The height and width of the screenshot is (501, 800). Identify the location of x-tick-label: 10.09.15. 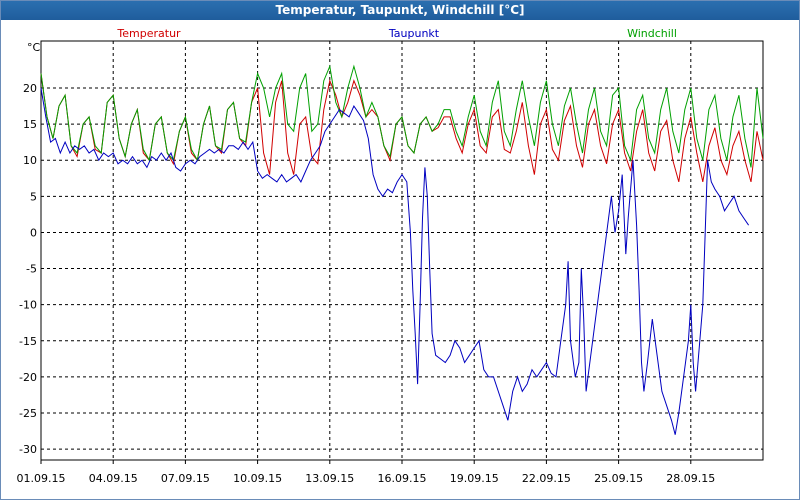
(257, 478).